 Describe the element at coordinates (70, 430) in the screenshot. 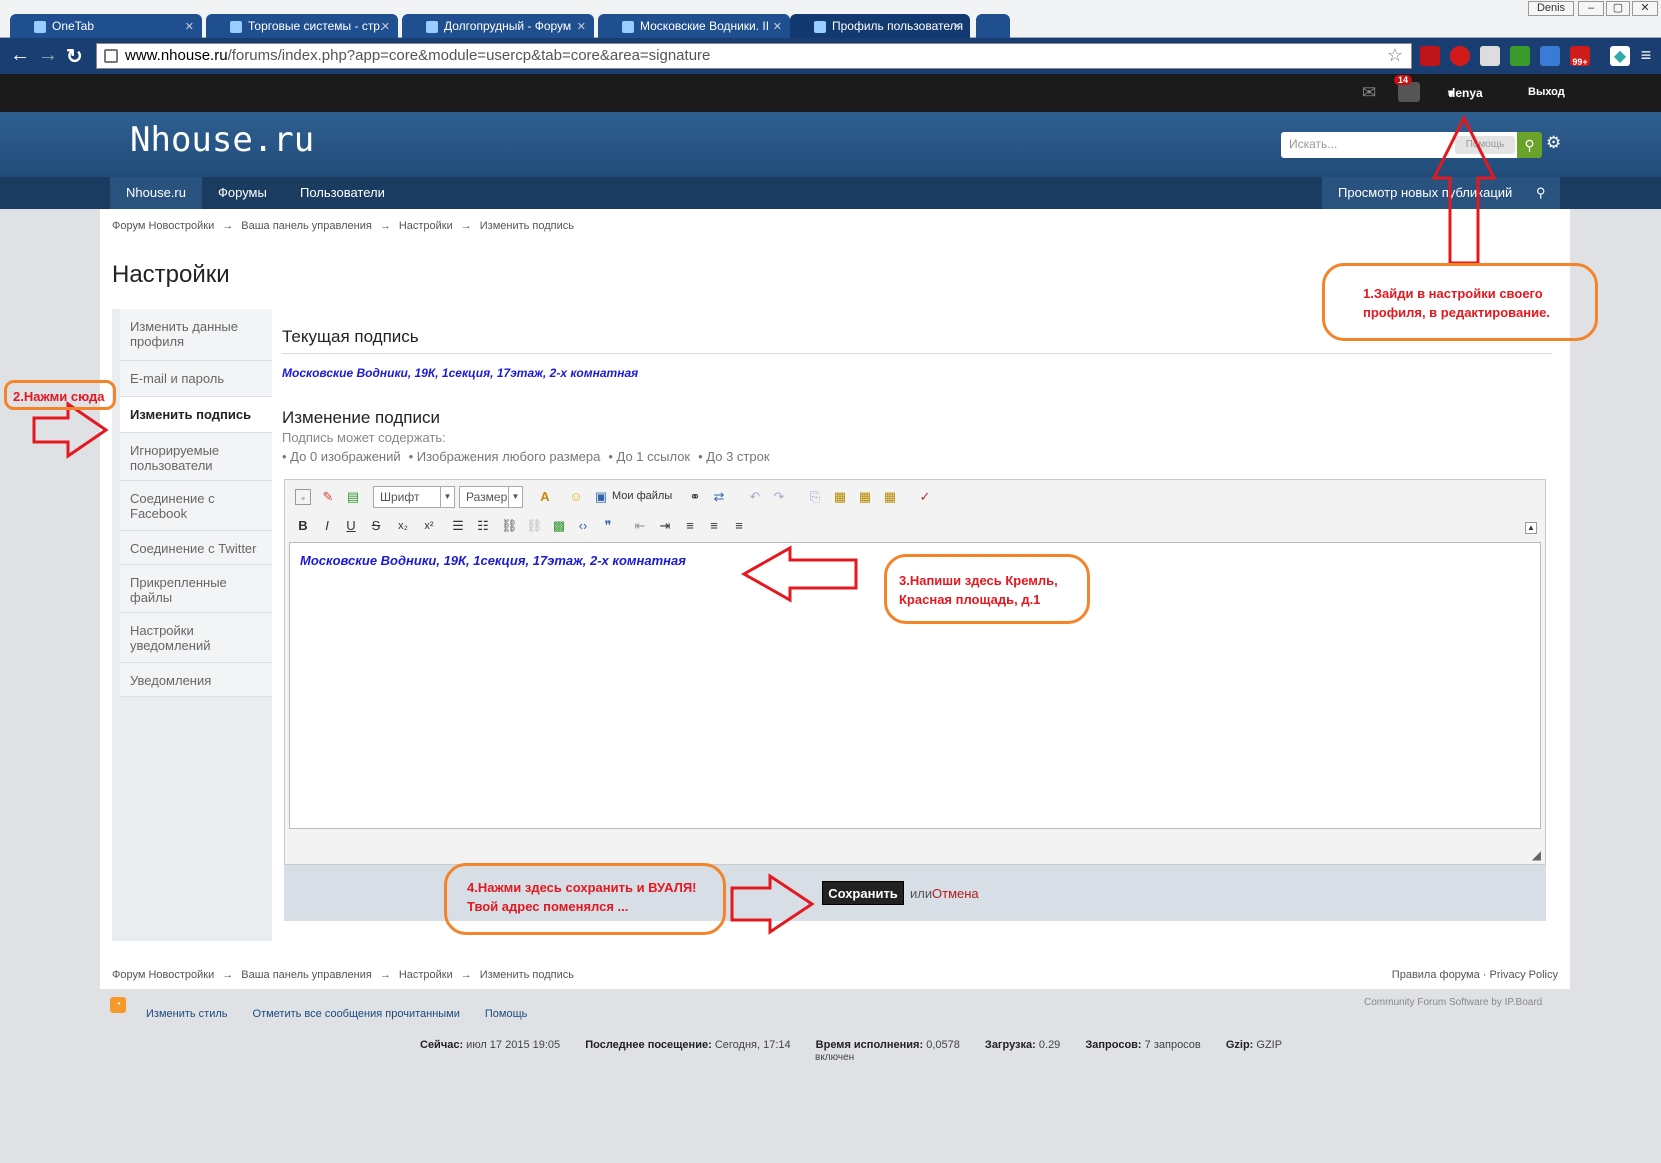

I see `arrow-right-to-sidebar` at that location.